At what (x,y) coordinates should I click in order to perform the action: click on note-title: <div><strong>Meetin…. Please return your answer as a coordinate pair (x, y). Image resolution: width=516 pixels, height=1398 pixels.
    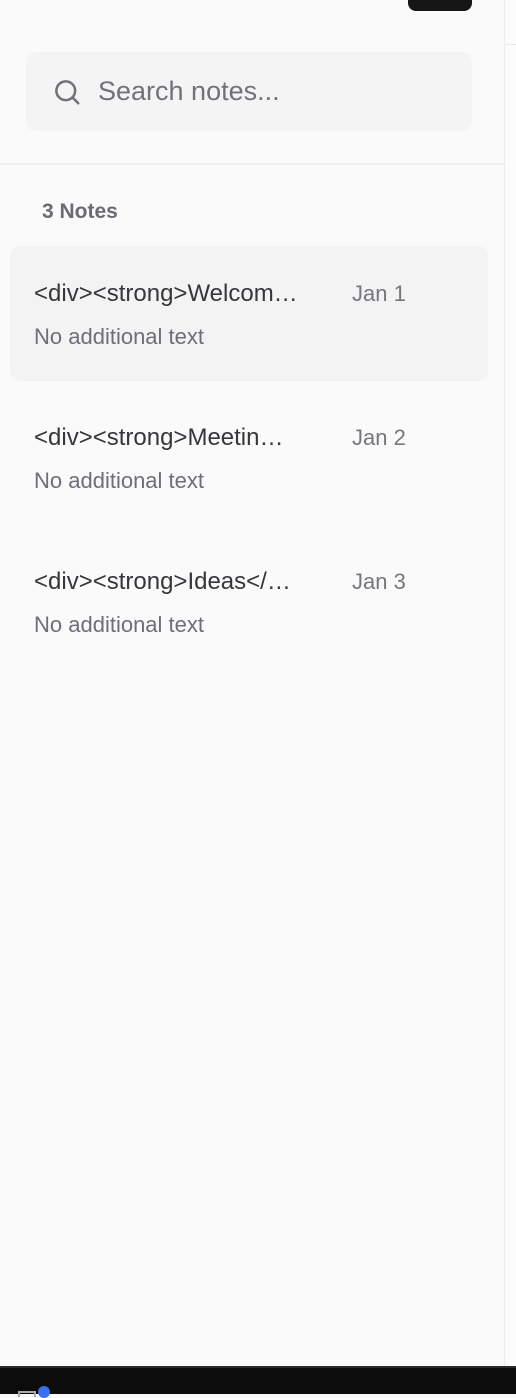
    Looking at the image, I should click on (159, 437).